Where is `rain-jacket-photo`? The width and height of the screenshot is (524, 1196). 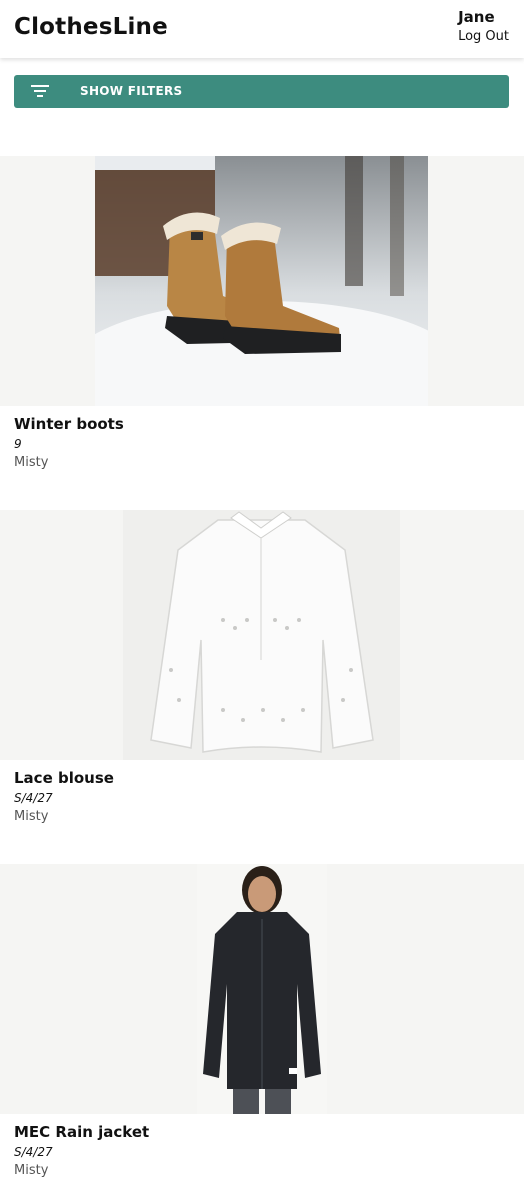 rain-jacket-photo is located at coordinates (262, 989).